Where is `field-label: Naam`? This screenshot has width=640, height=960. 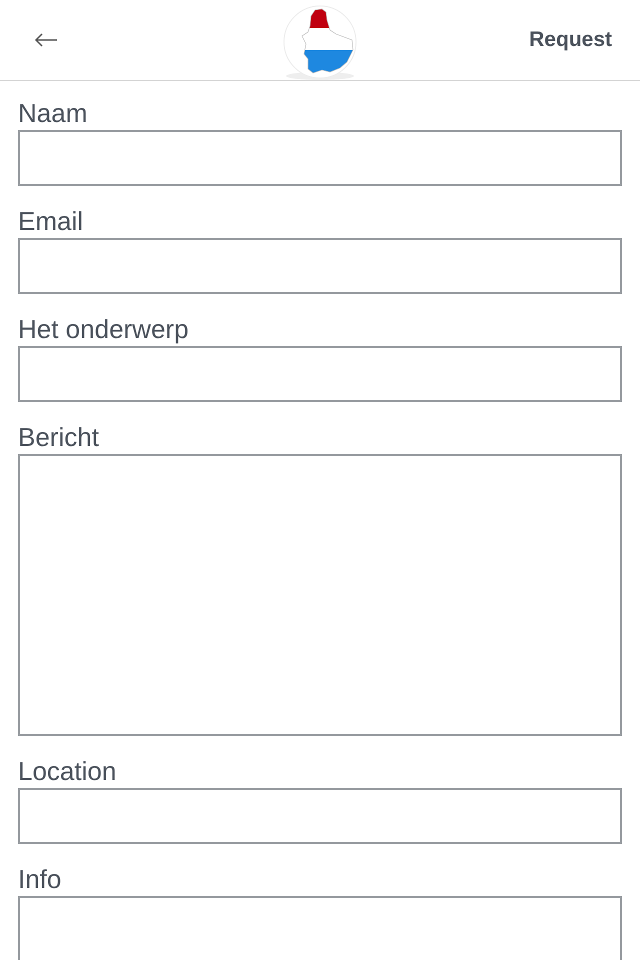 field-label: Naam is located at coordinates (53, 113).